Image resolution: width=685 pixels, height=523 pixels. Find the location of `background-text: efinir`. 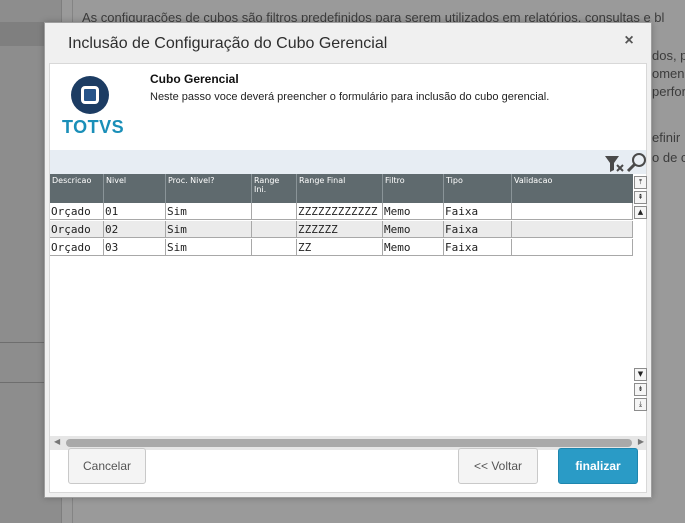

background-text: efinir is located at coordinates (666, 137).